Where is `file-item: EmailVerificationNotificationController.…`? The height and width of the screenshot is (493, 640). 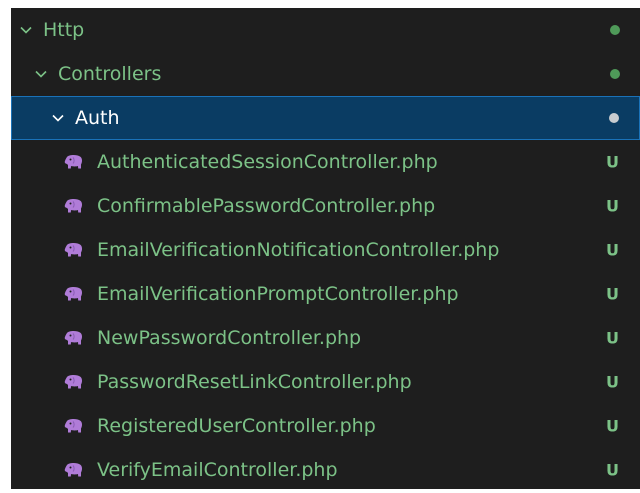 file-item: EmailVerificationNotificationController.… is located at coordinates (325, 250).